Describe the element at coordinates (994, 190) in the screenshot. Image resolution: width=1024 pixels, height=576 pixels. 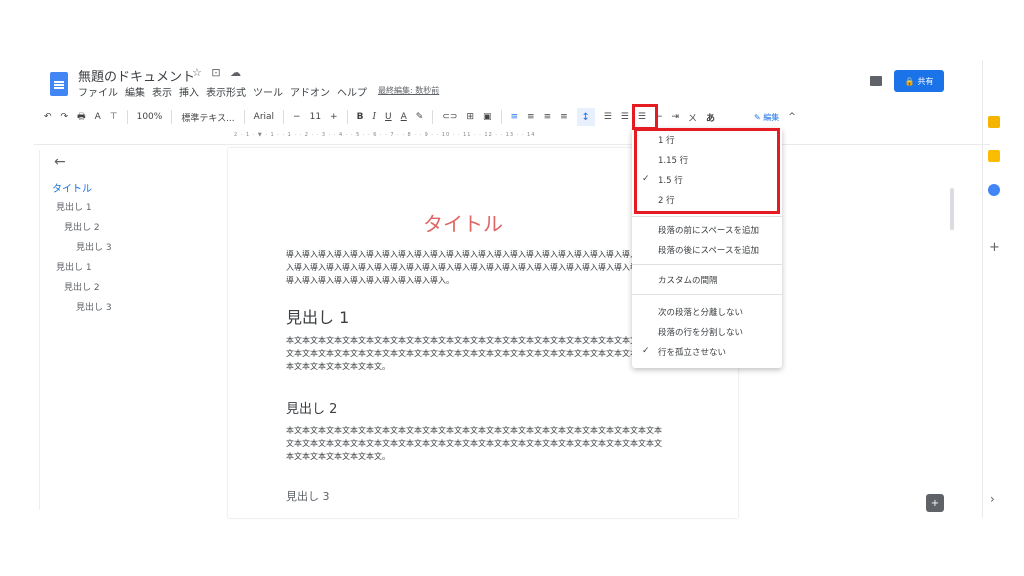
I see `tasks-icon` at that location.